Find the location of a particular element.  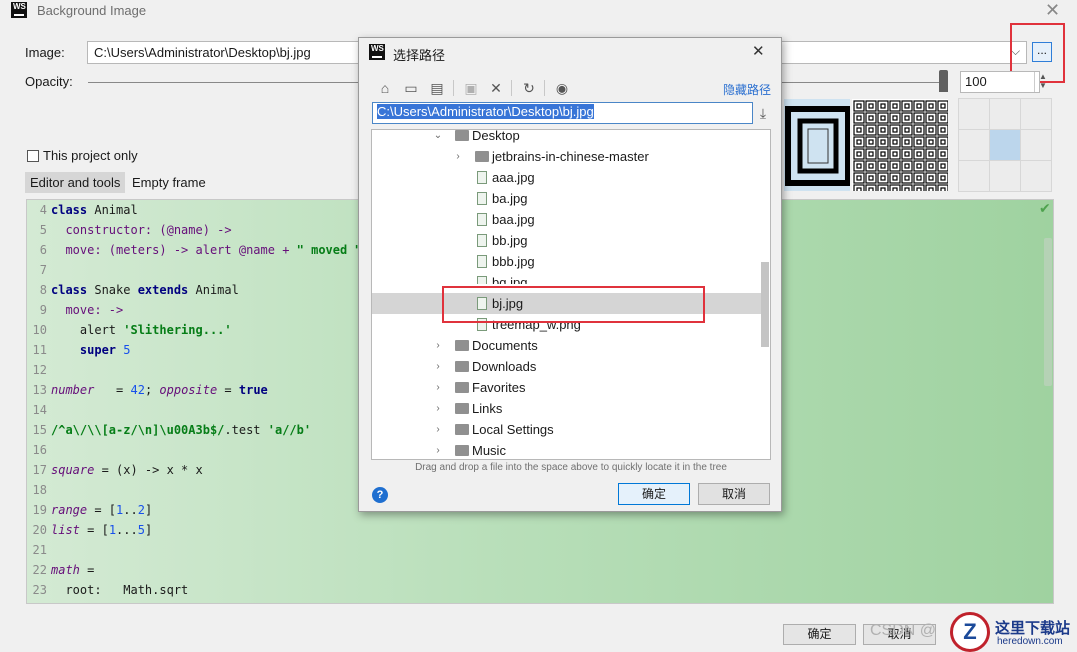

tree-item-label: baa.jpg is located at coordinates (513, 219).